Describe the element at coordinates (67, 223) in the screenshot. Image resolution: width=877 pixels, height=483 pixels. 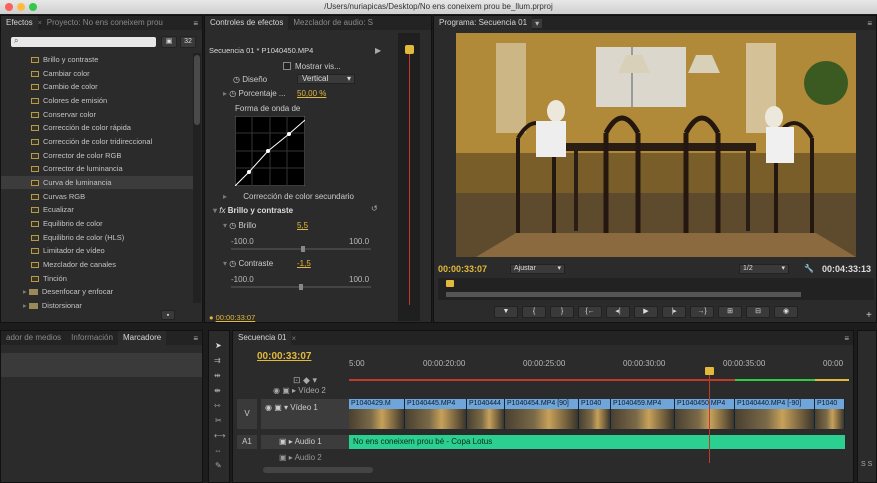
I see `list-item: Equilibrio de color` at that location.